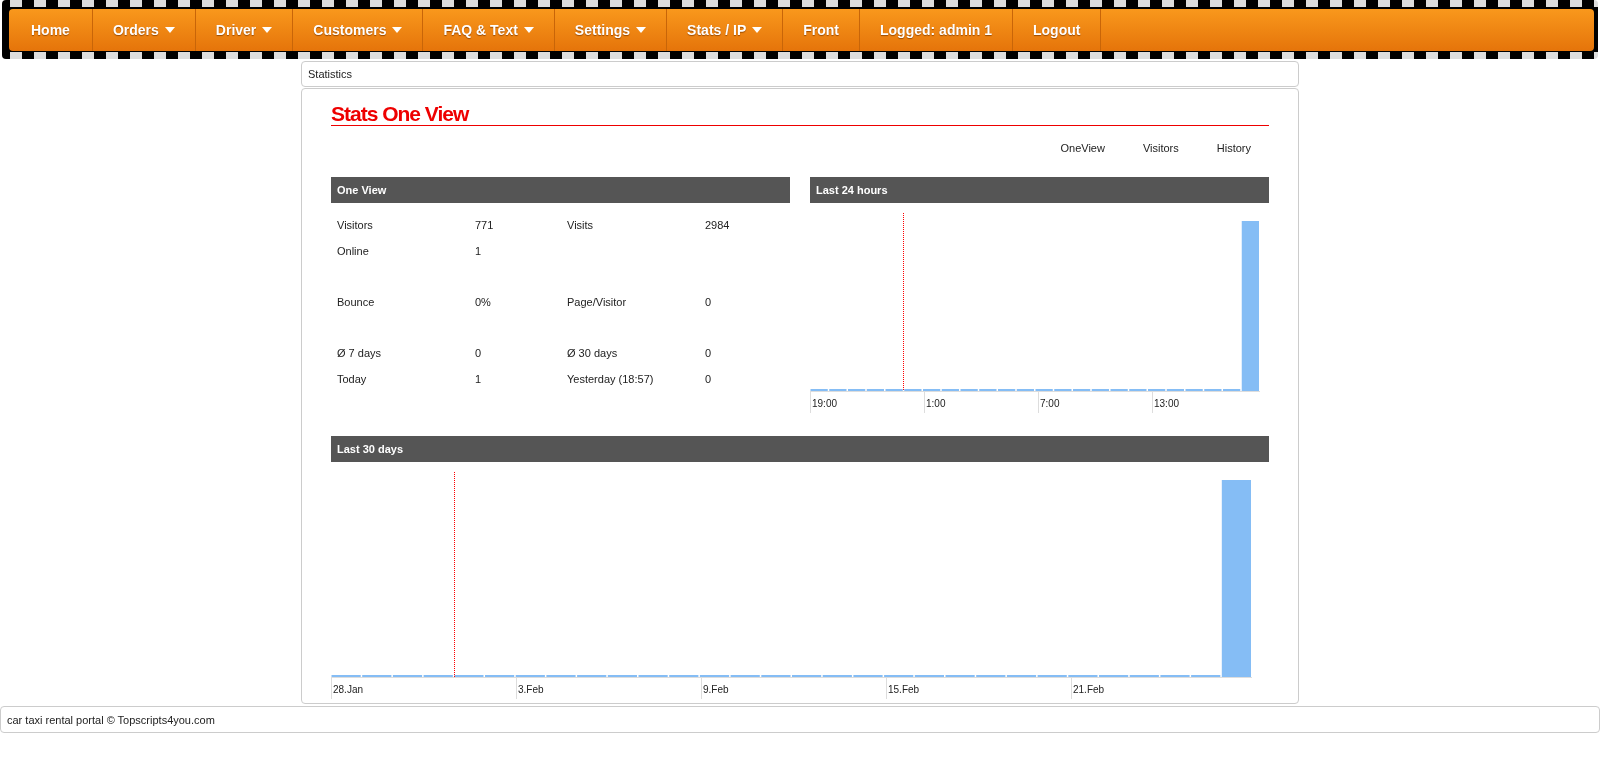 The width and height of the screenshot is (1600, 770). I want to click on nav-menu-item: Orders, so click(144, 29).